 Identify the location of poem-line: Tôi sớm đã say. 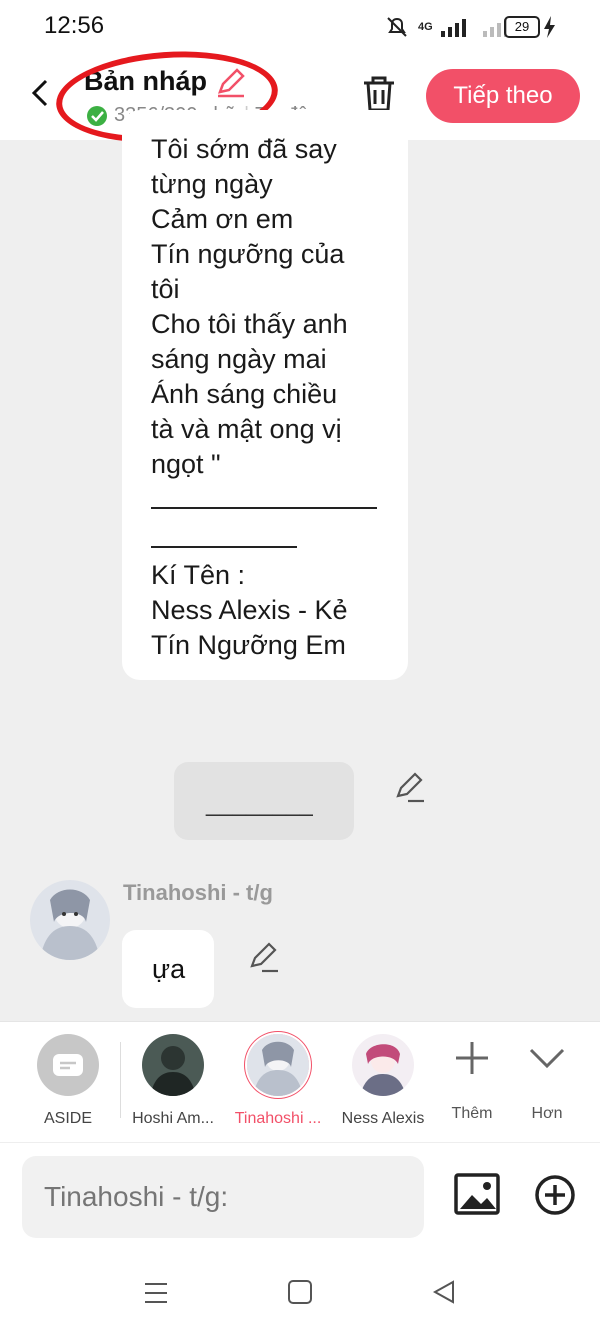
(244, 149).